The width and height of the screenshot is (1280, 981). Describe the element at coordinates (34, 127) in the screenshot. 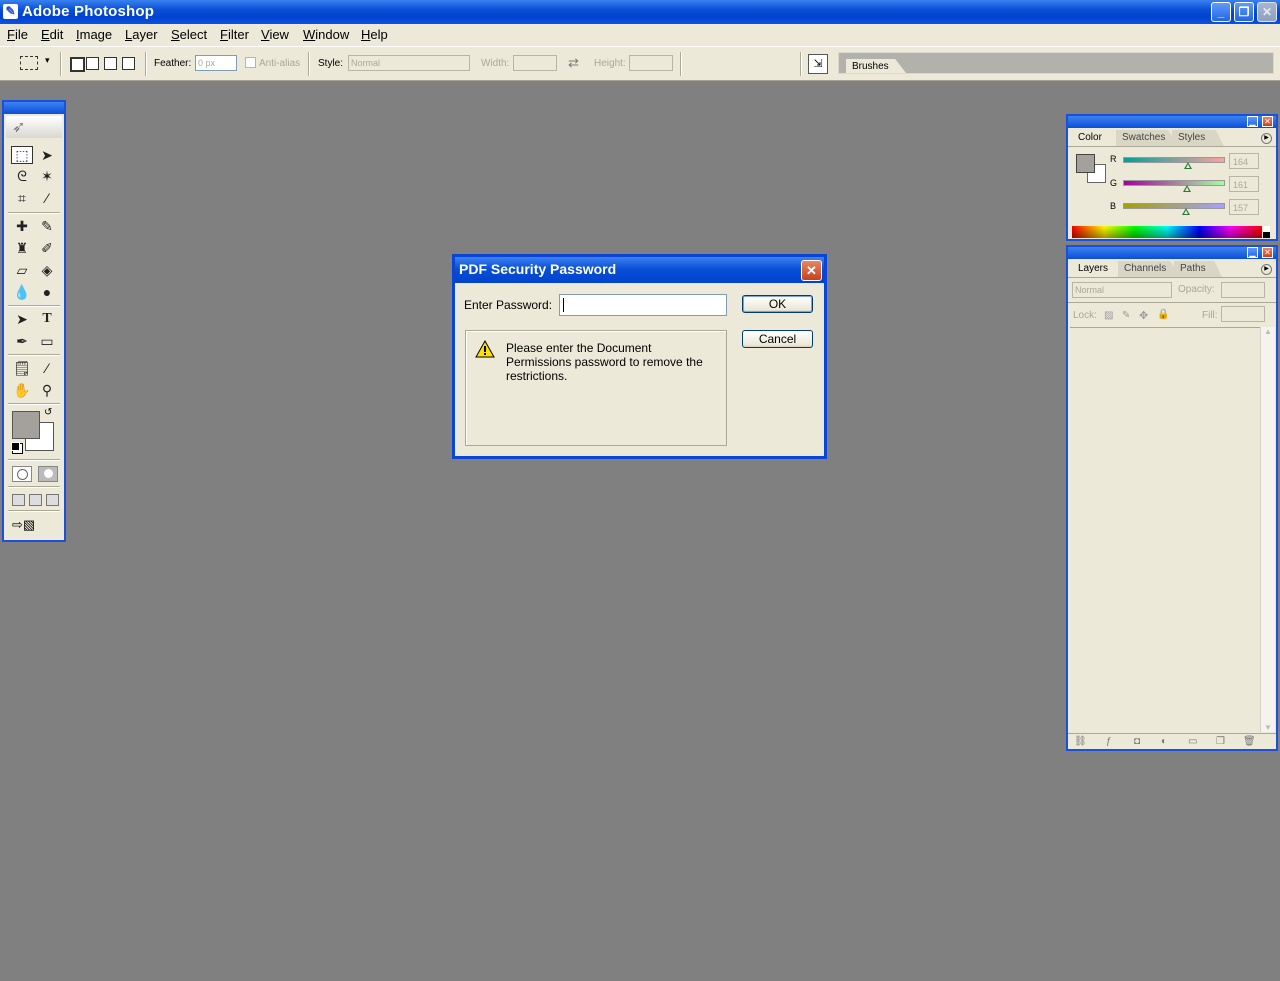

I see `adobe-feather-logo: ➶` at that location.